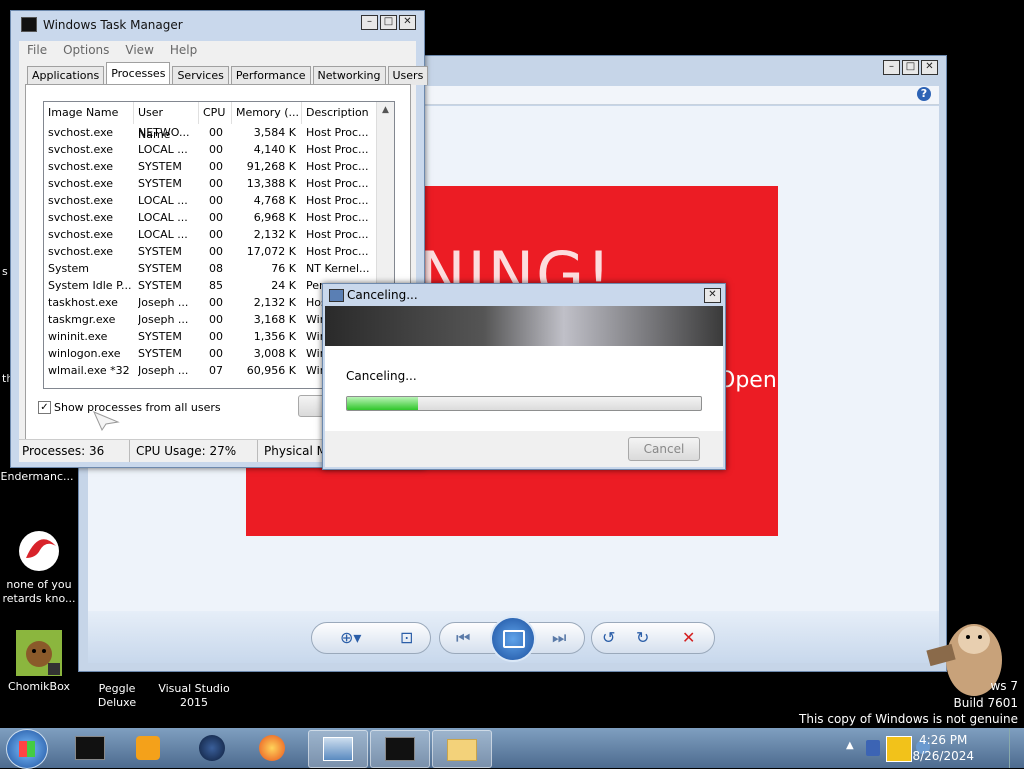 This screenshot has height=769, width=1024. Describe the element at coordinates (166, 121) in the screenshot. I see `column-header-user-name: User Name` at that location.